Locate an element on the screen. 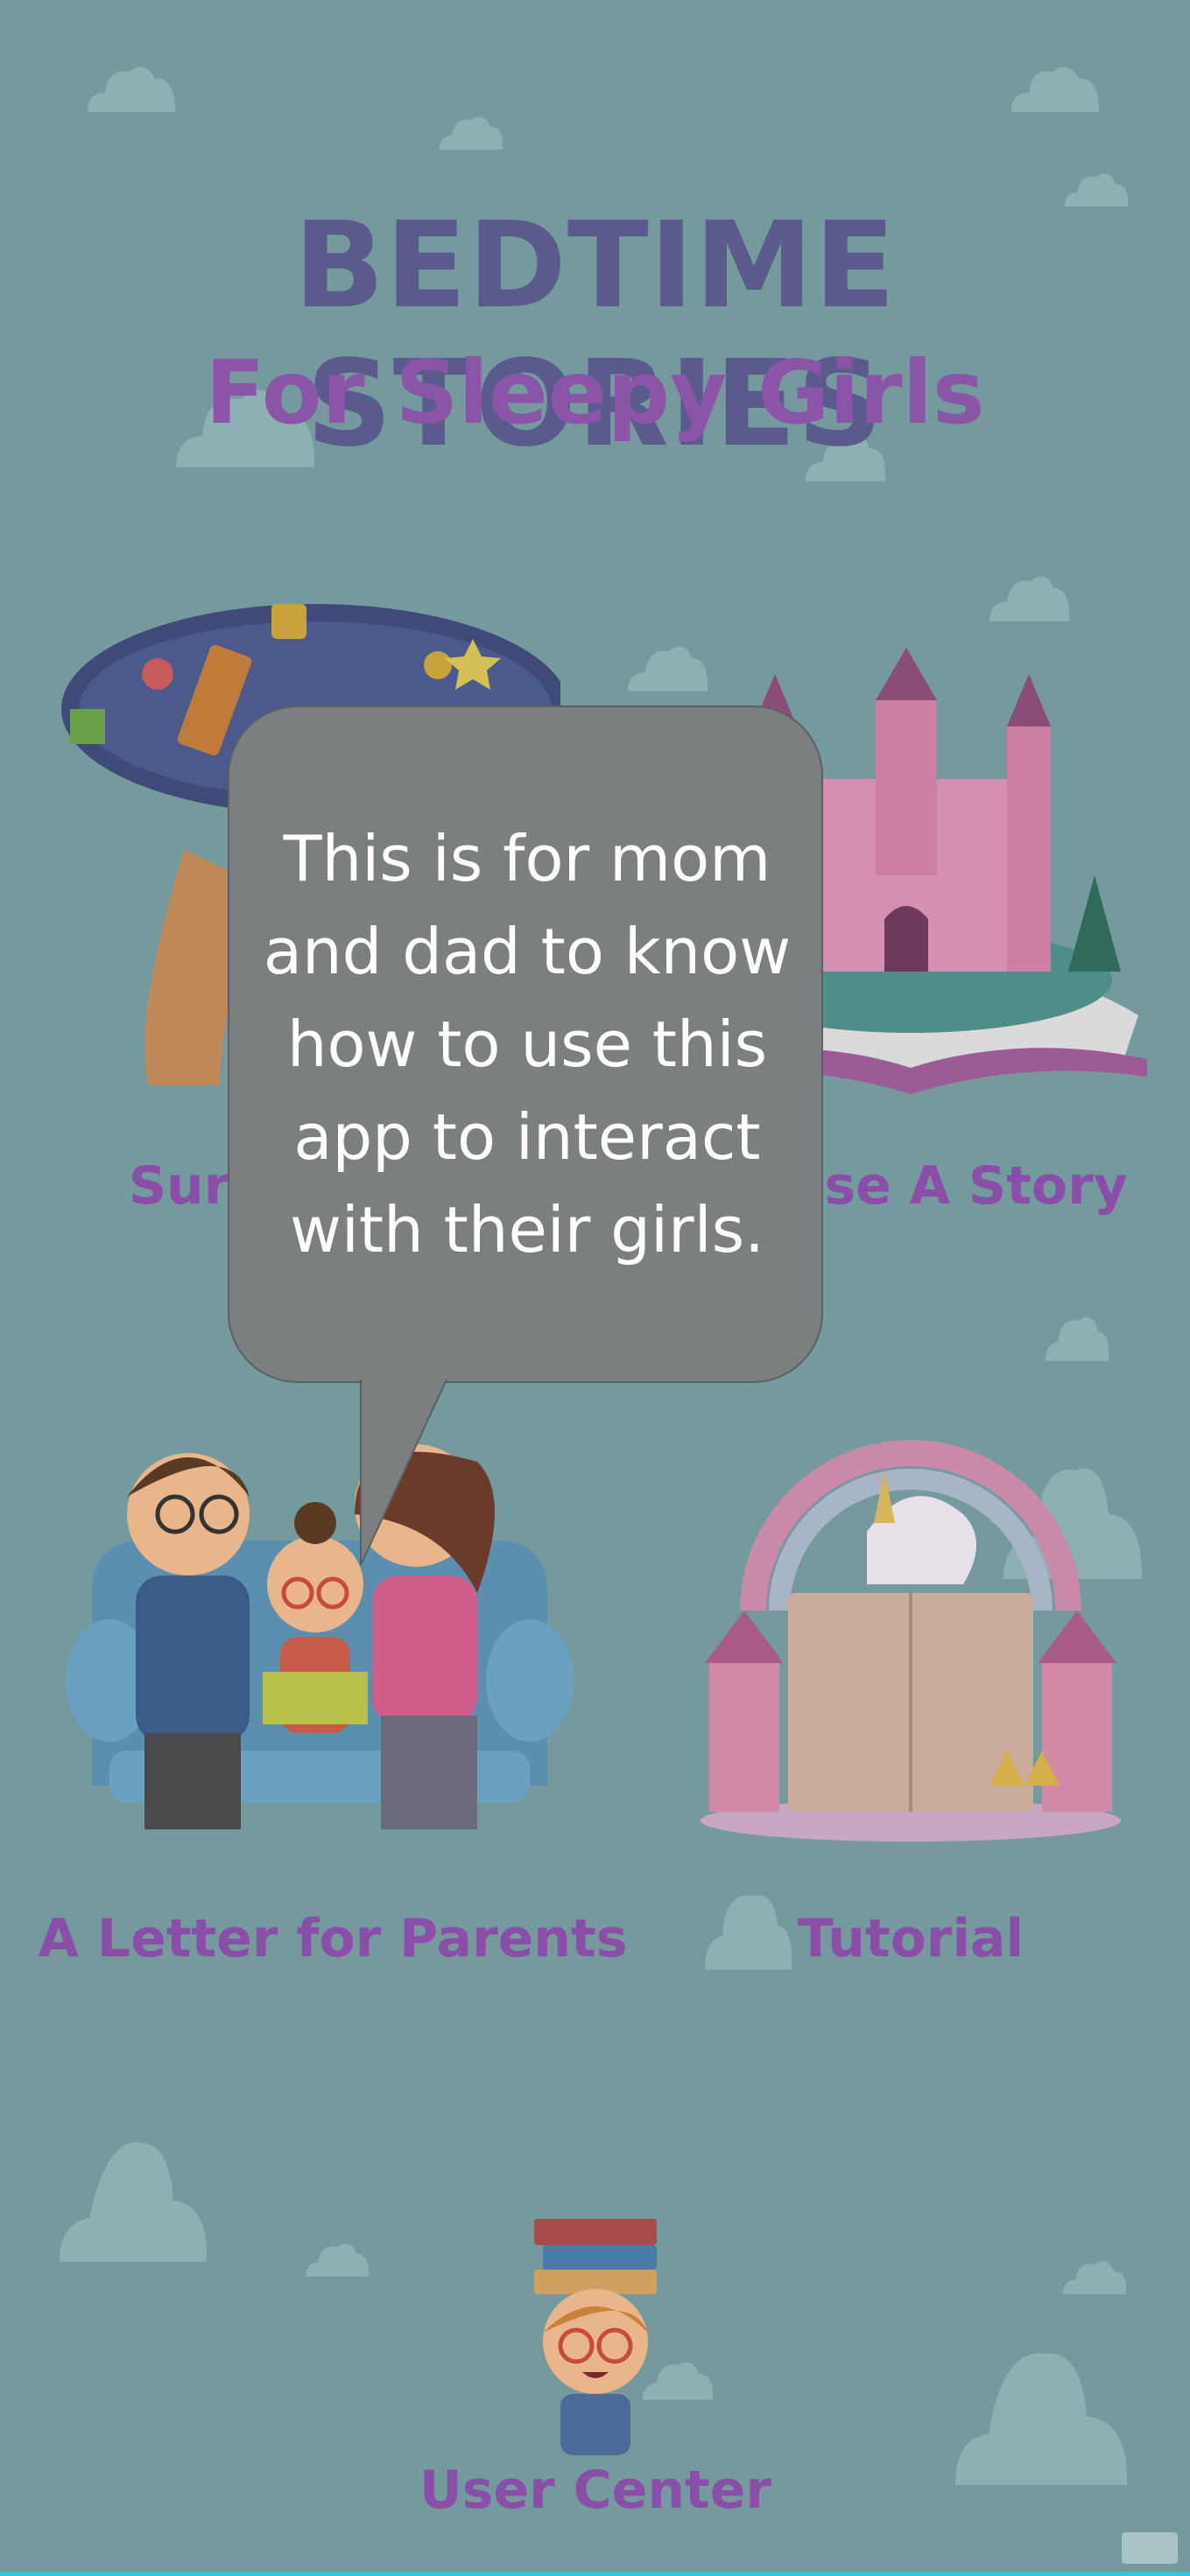  user-center-button: User Center is located at coordinates (595, 2376).